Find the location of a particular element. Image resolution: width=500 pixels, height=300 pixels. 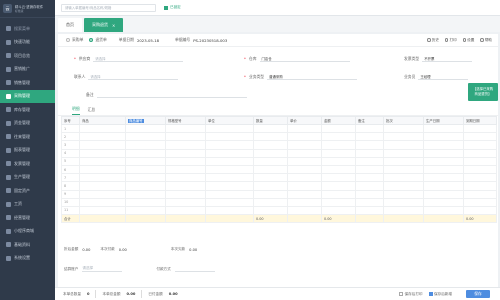

table-row: 4 is located at coordinates (279, 153).